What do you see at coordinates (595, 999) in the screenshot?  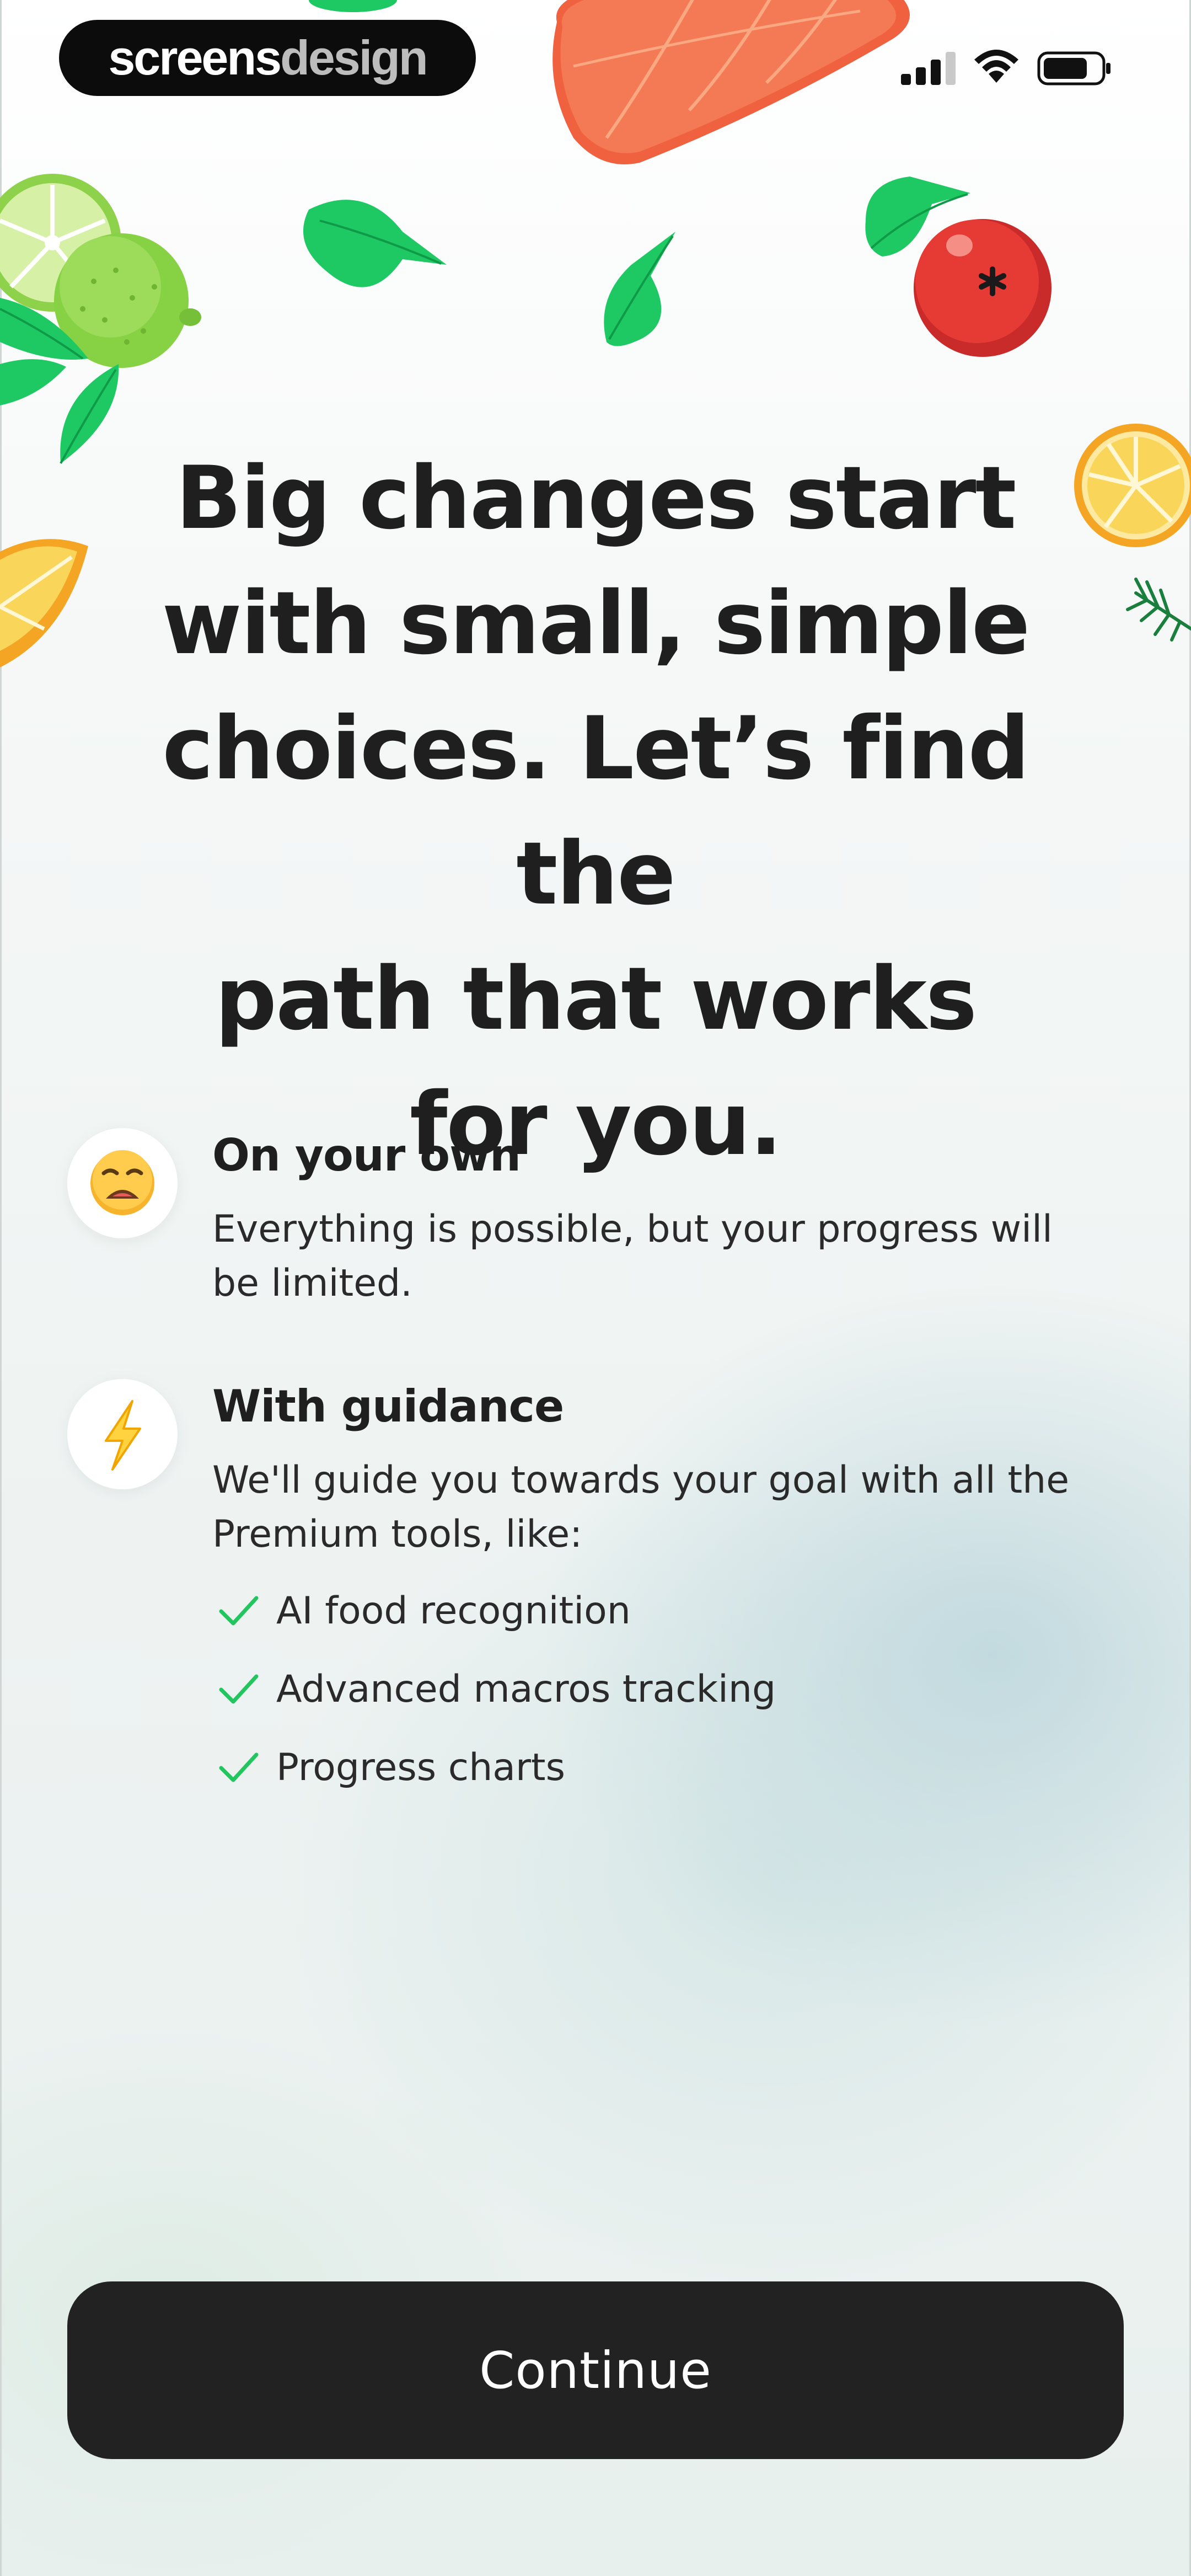 I see `headline-line: path that works` at bounding box center [595, 999].